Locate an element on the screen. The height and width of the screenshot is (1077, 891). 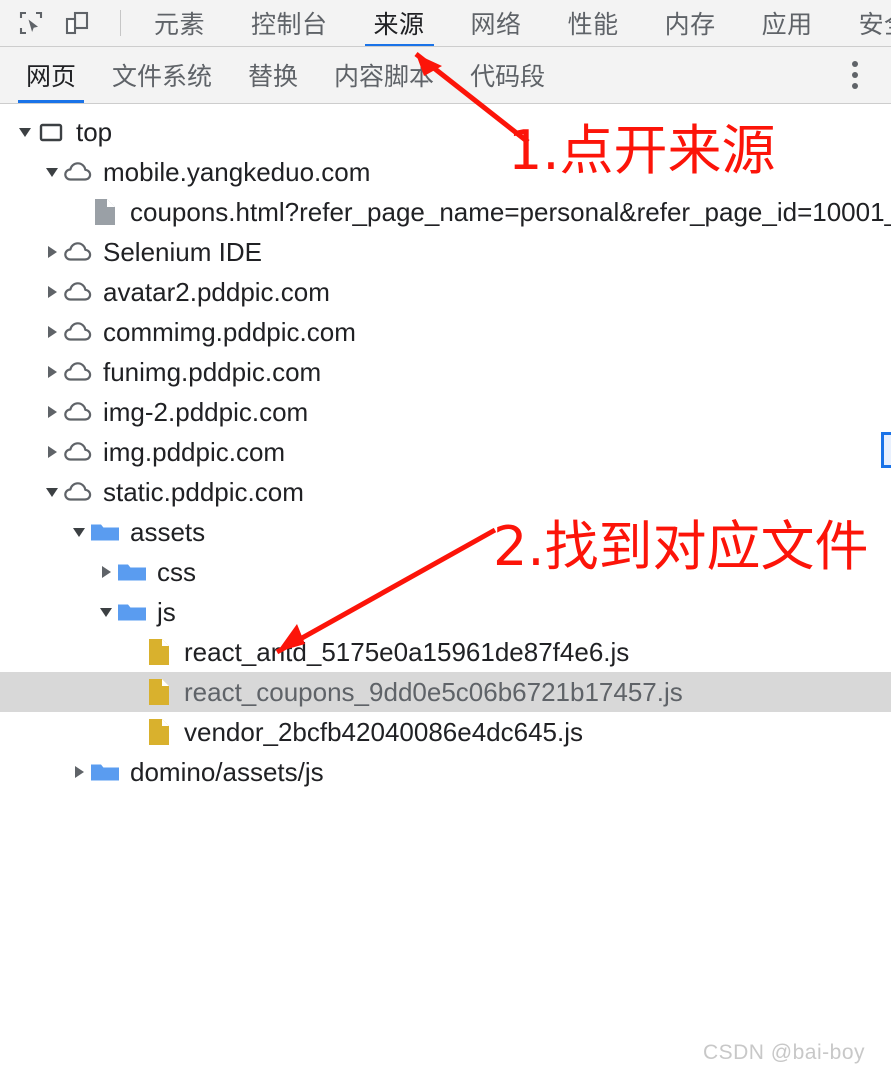
tree-row-label: img-2.pddpic.com is located at coordinates (206, 412).